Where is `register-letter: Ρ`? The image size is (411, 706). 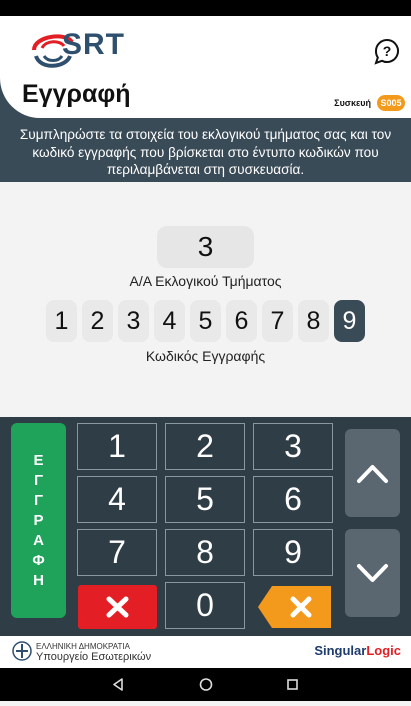
register-letter: Ρ is located at coordinates (38, 520).